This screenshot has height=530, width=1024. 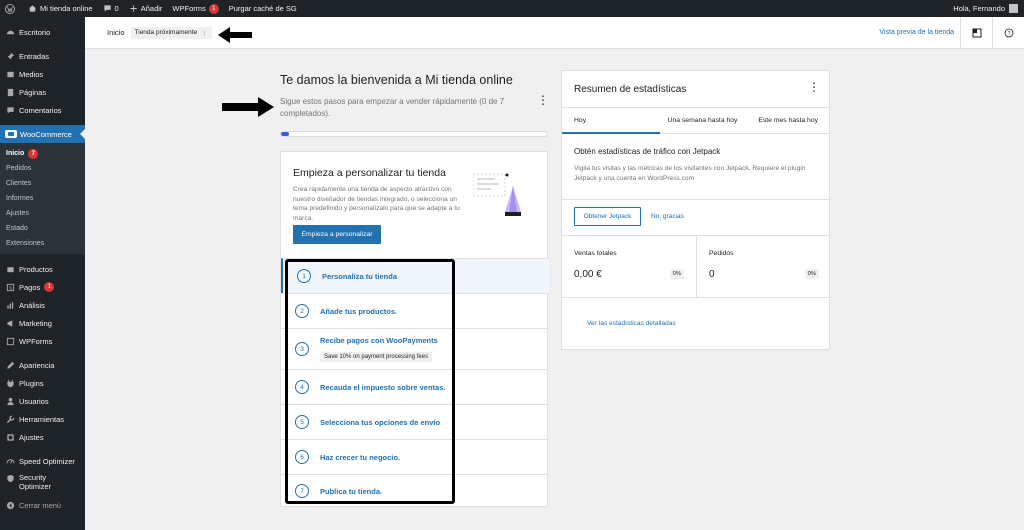 What do you see at coordinates (916, 32) in the screenshot?
I see `store-preview-link: Vista previa de la tienda` at bounding box center [916, 32].